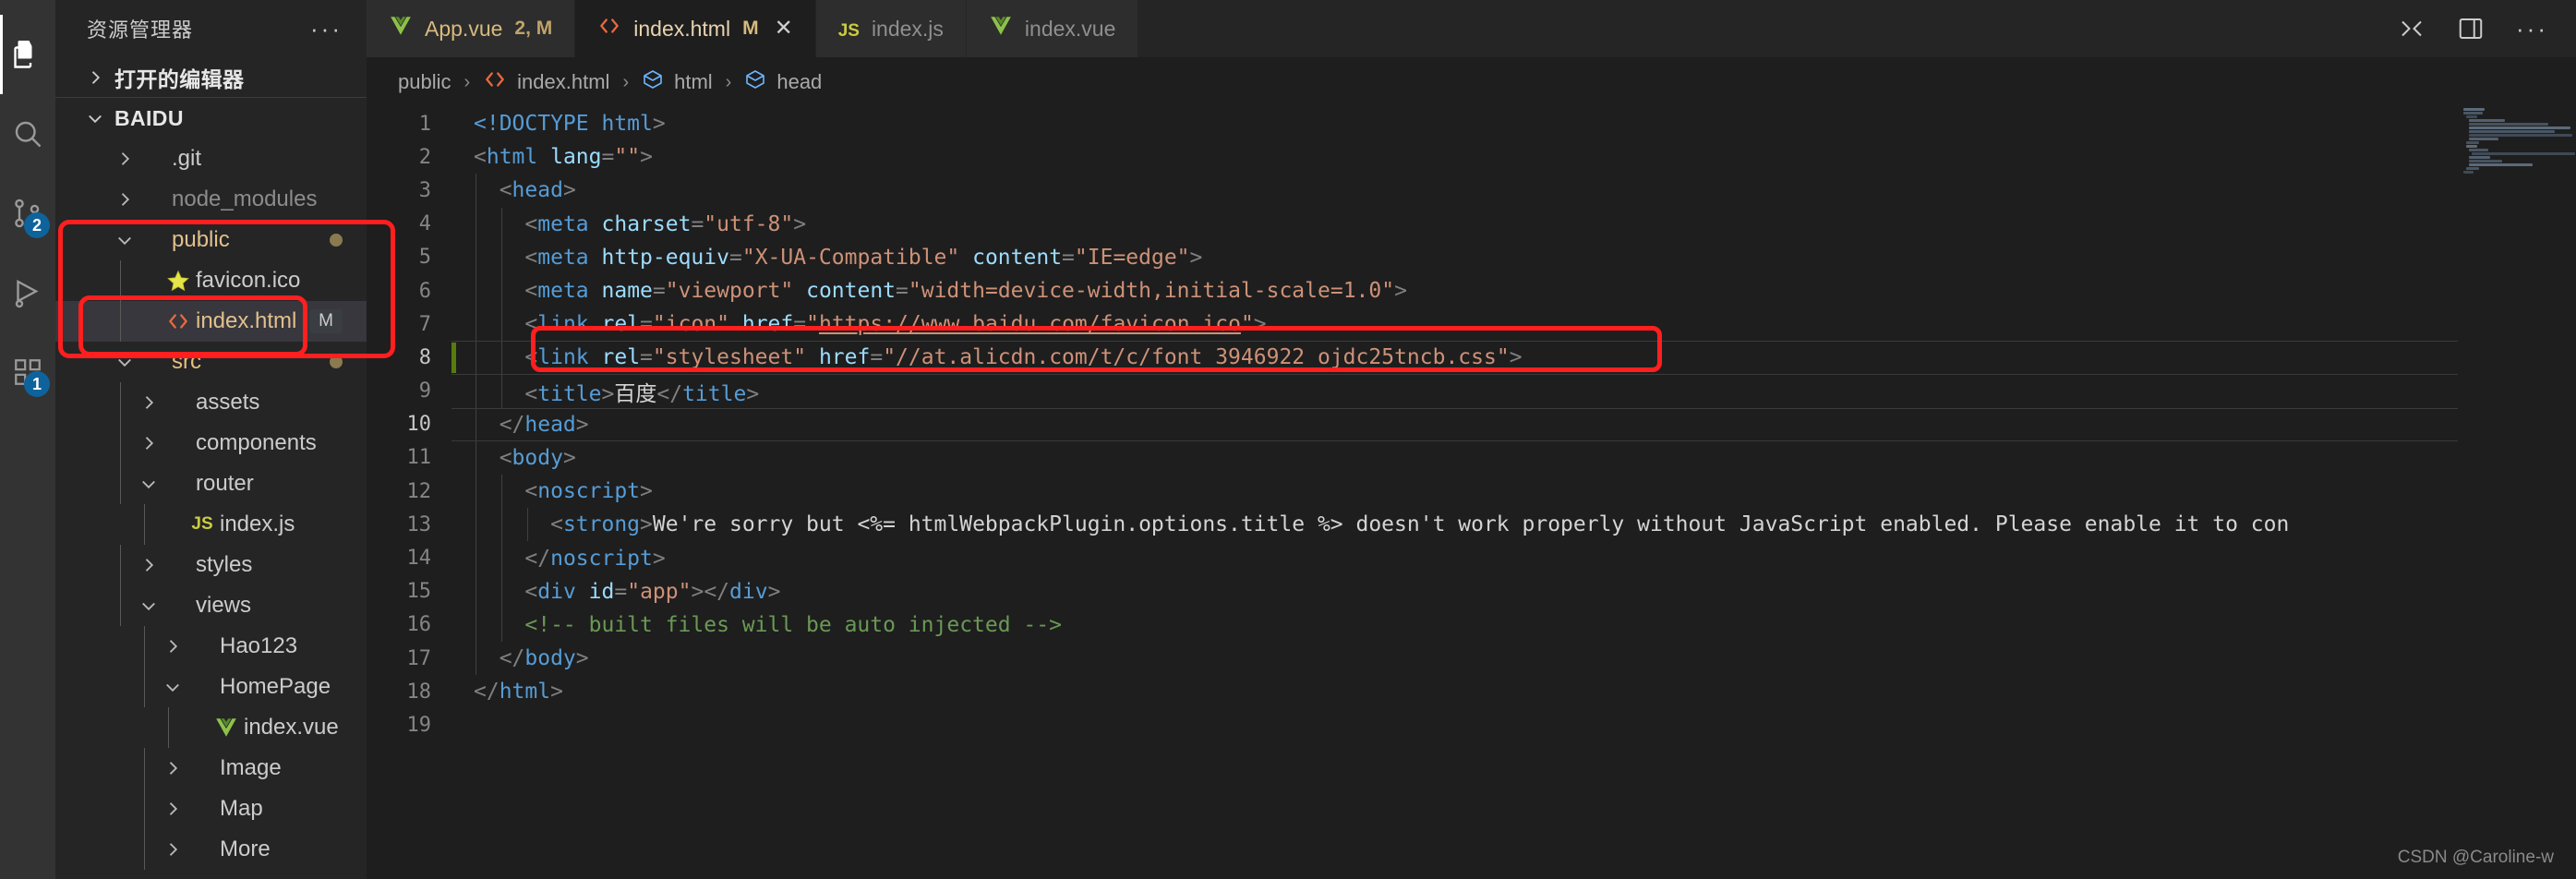 The height and width of the screenshot is (879, 2576). What do you see at coordinates (609, 29) in the screenshot?
I see `html-icon` at bounding box center [609, 29].